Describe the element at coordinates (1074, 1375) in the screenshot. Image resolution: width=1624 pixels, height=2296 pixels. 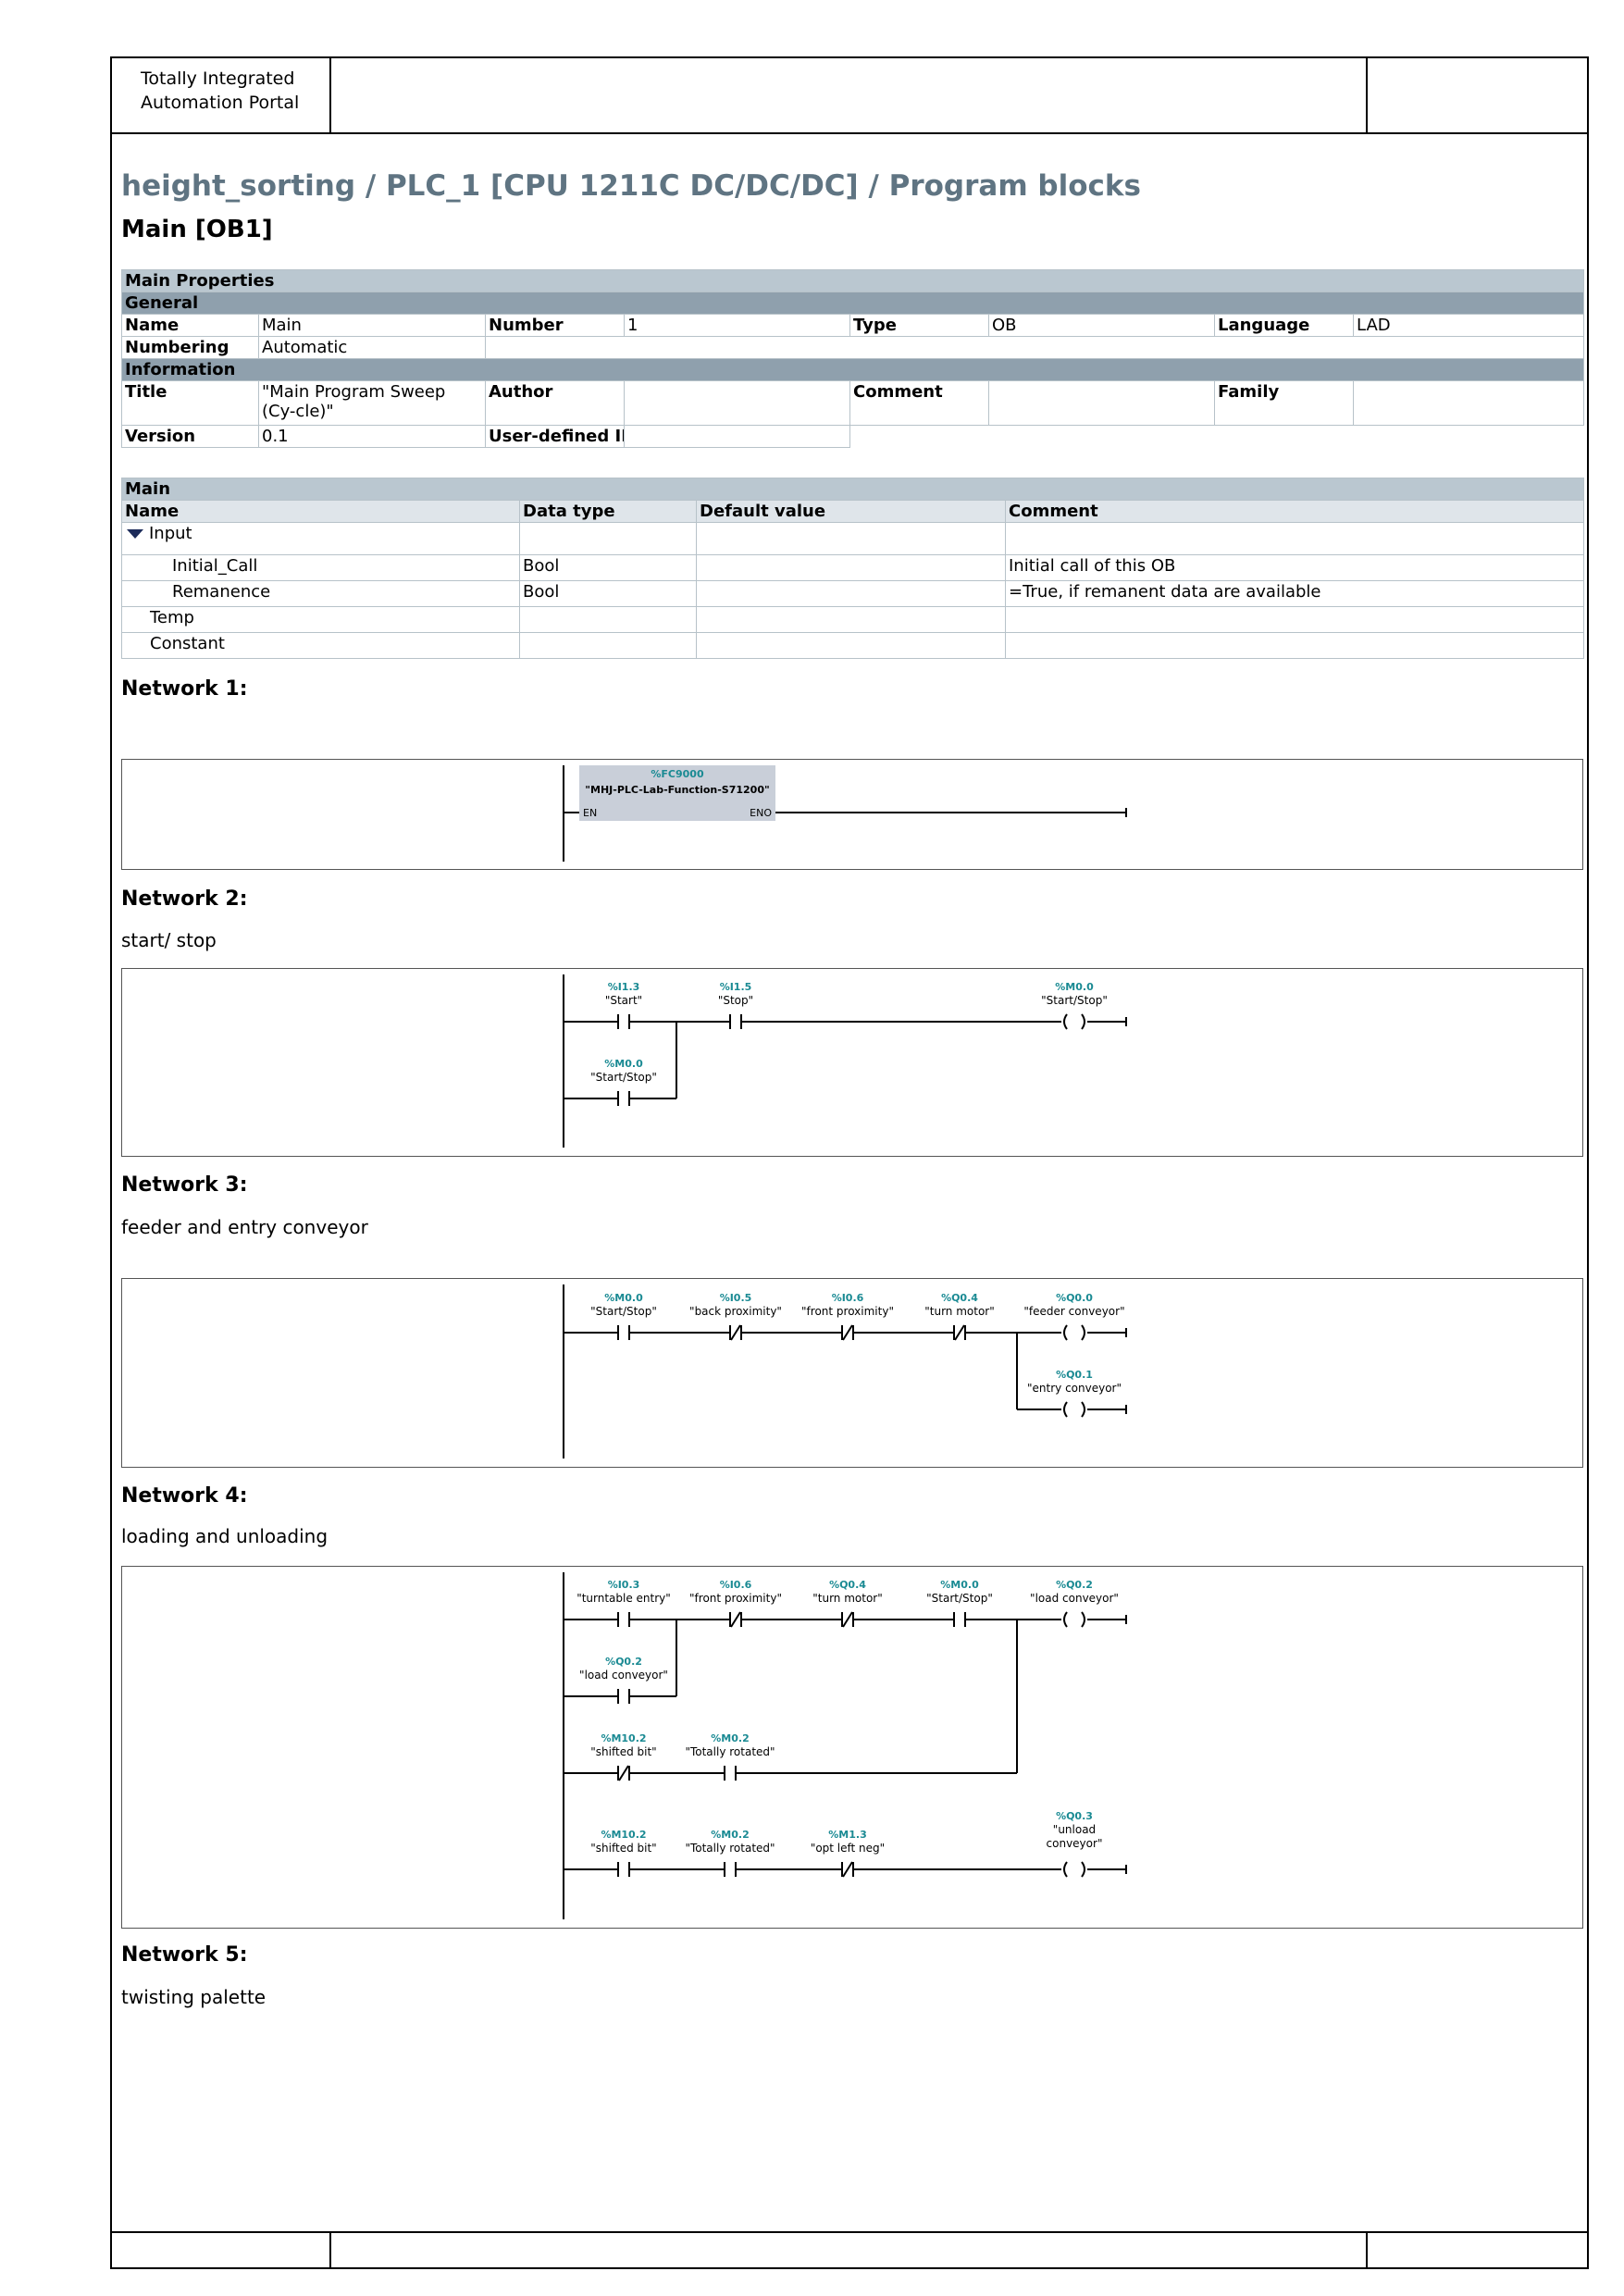
I see `label-address: %Q0.1` at that location.